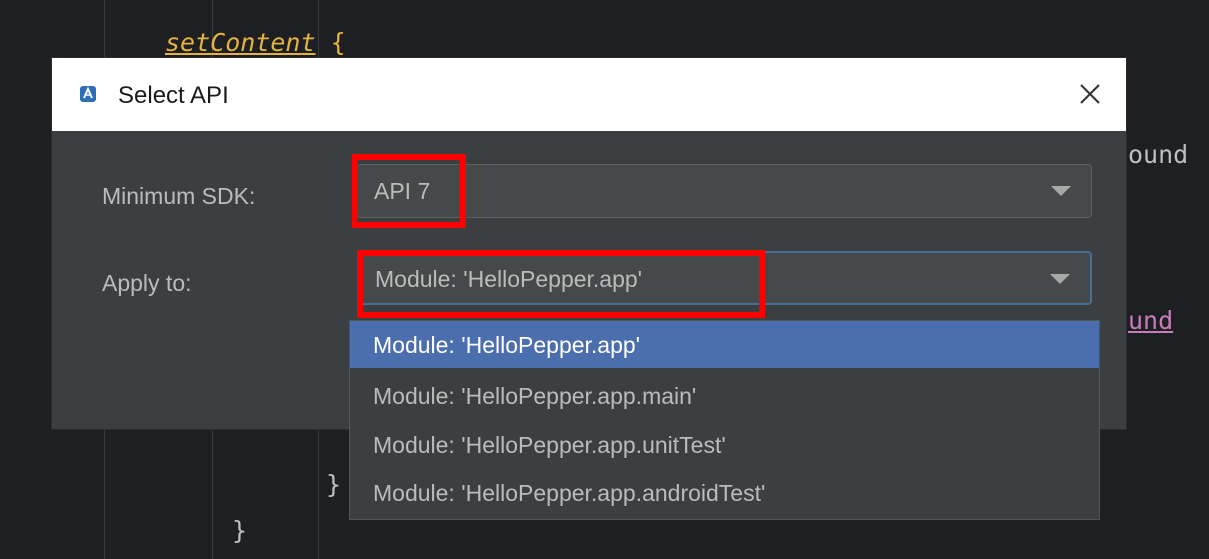 This screenshot has height=559, width=1209. What do you see at coordinates (409, 191) in the screenshot?
I see `highlight-box-min-sdk` at bounding box center [409, 191].